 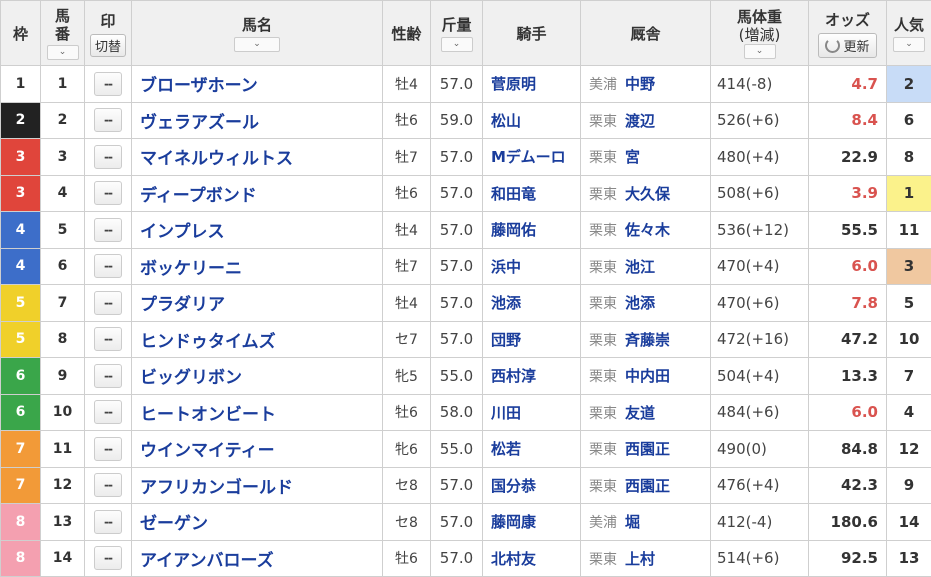 What do you see at coordinates (532, 84) in the screenshot?
I see `jockey-link: 菅原明` at bounding box center [532, 84].